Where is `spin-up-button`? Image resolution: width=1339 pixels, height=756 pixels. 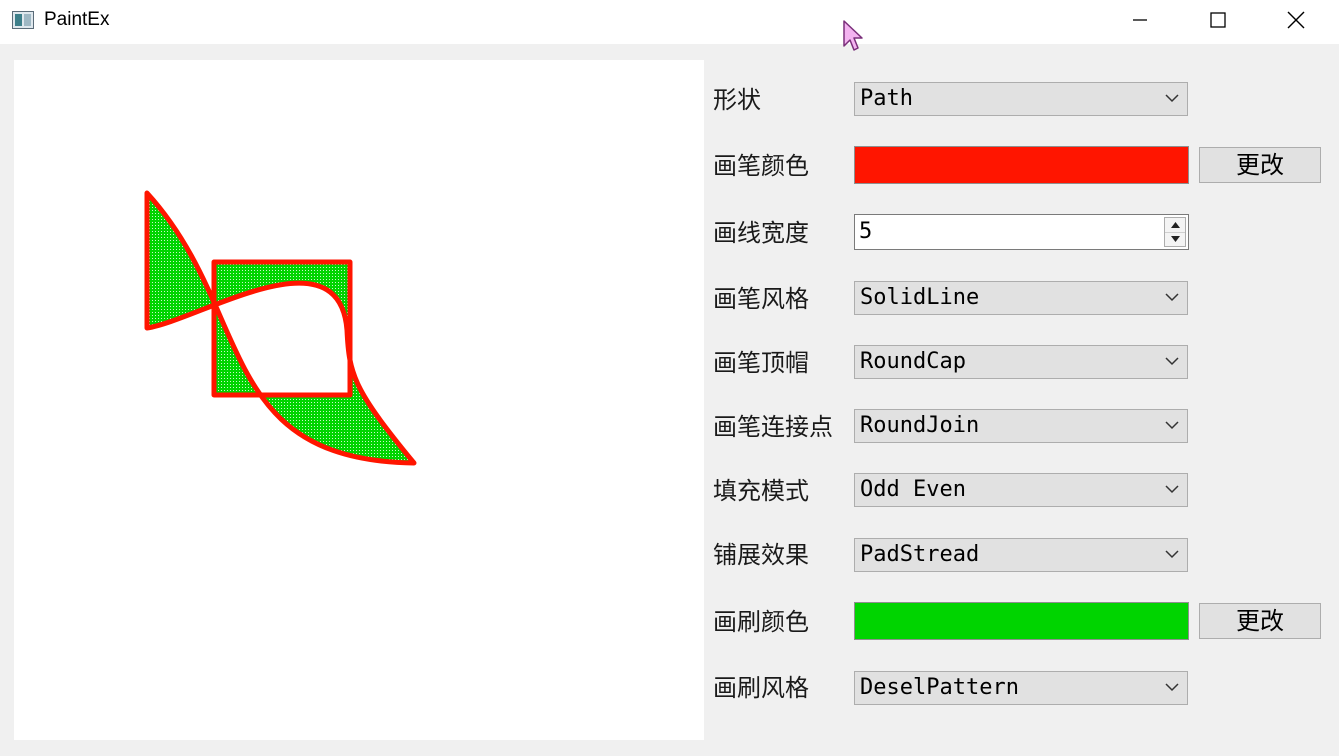 spin-up-button is located at coordinates (1175, 225).